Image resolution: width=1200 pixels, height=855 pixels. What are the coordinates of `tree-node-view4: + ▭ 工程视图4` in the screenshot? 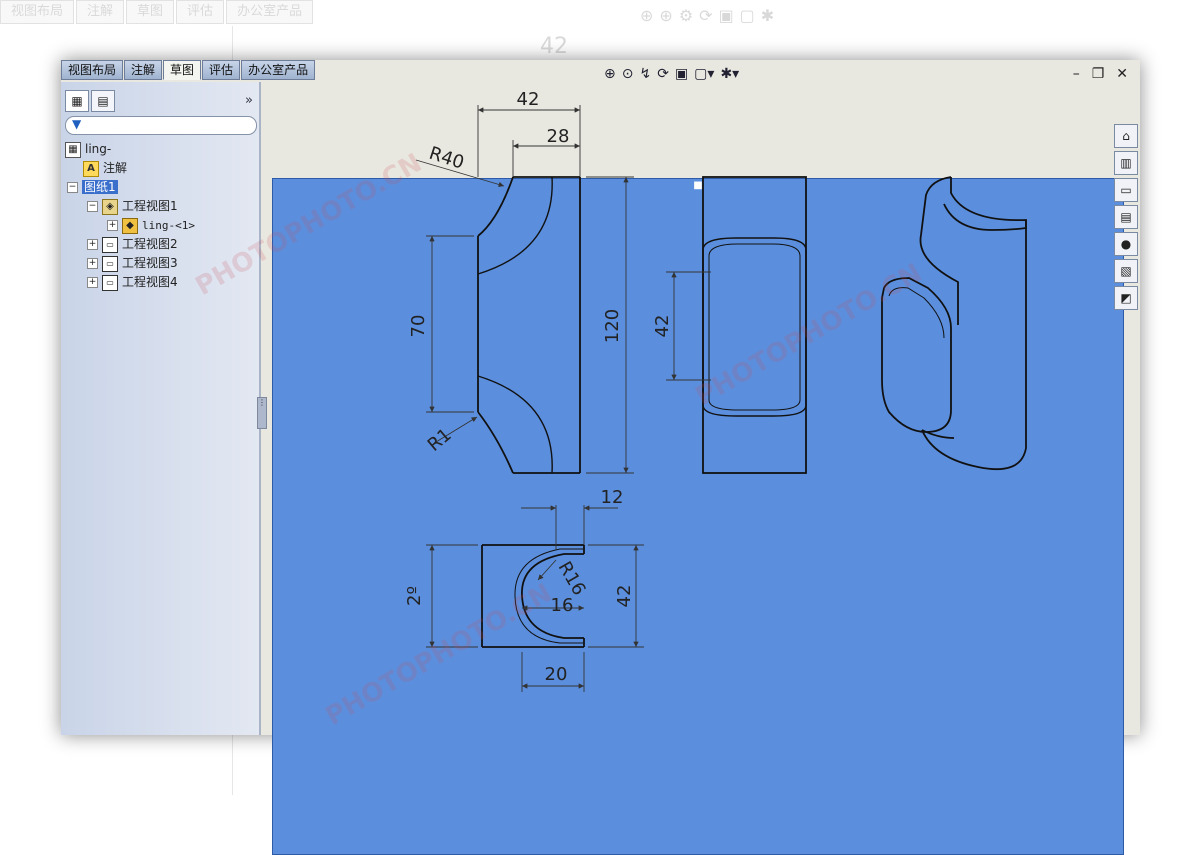 It's located at (132, 282).